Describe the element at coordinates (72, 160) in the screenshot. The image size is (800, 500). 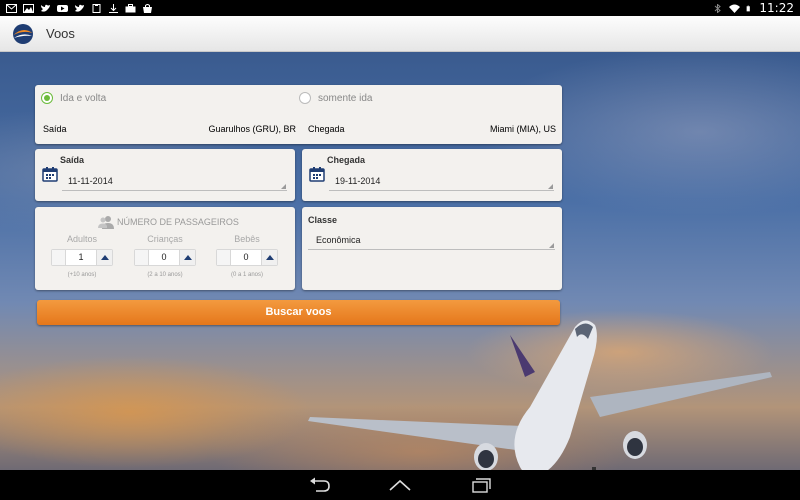
I see `departure-label: Saída` at that location.